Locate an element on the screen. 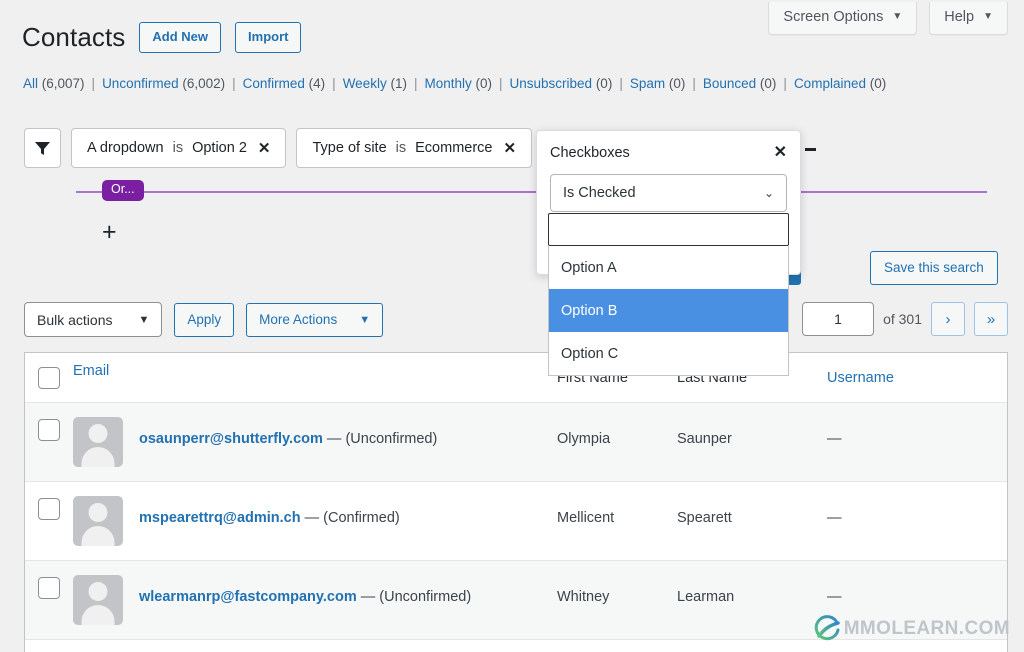  condition-operator-value: Is Checked is located at coordinates (599, 193).